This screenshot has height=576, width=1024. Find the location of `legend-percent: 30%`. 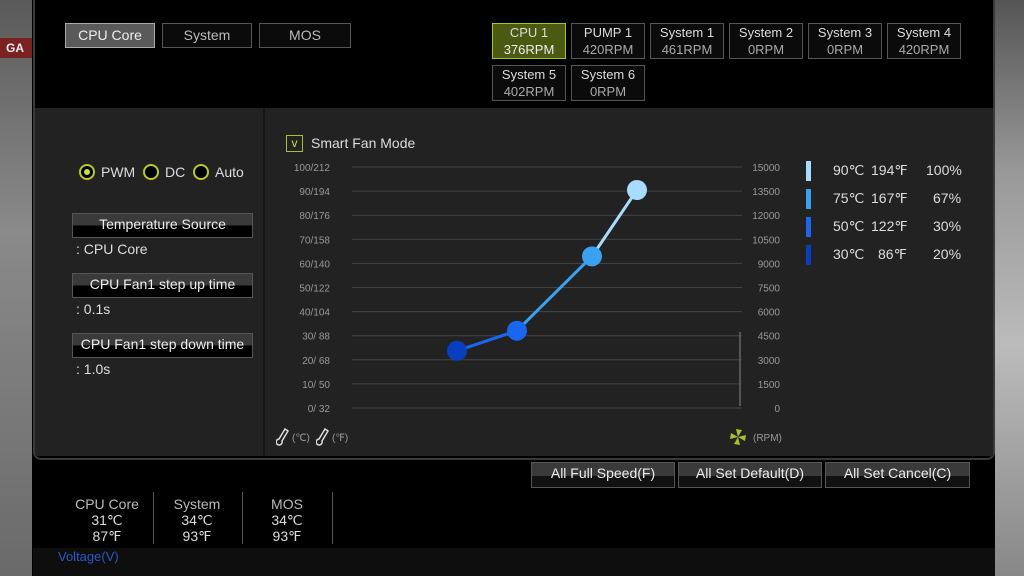

legend-percent: 30% is located at coordinates (947, 226).